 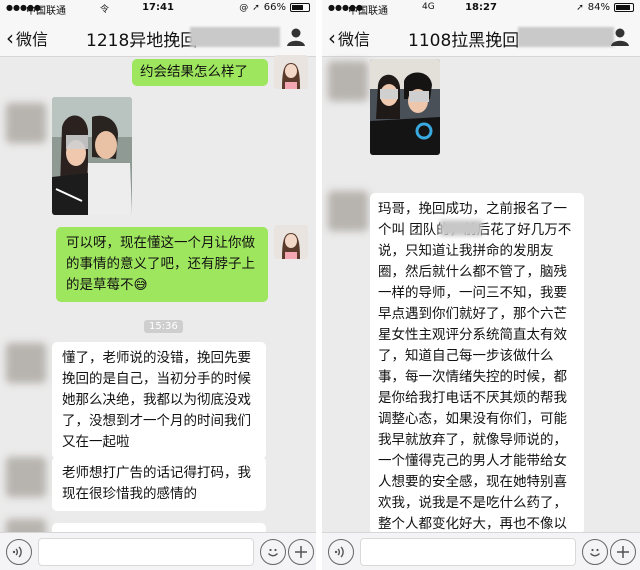 I want to click on message-text: 老师想打广告的话记得打码，我现在很珍惜我的感情的, so click(x=156, y=483).